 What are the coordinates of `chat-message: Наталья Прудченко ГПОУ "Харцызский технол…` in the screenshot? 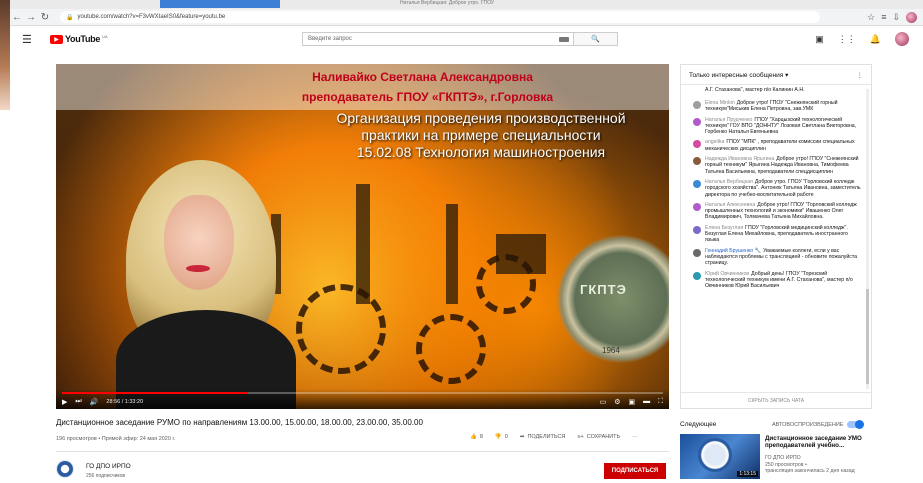 It's located at (778, 126).